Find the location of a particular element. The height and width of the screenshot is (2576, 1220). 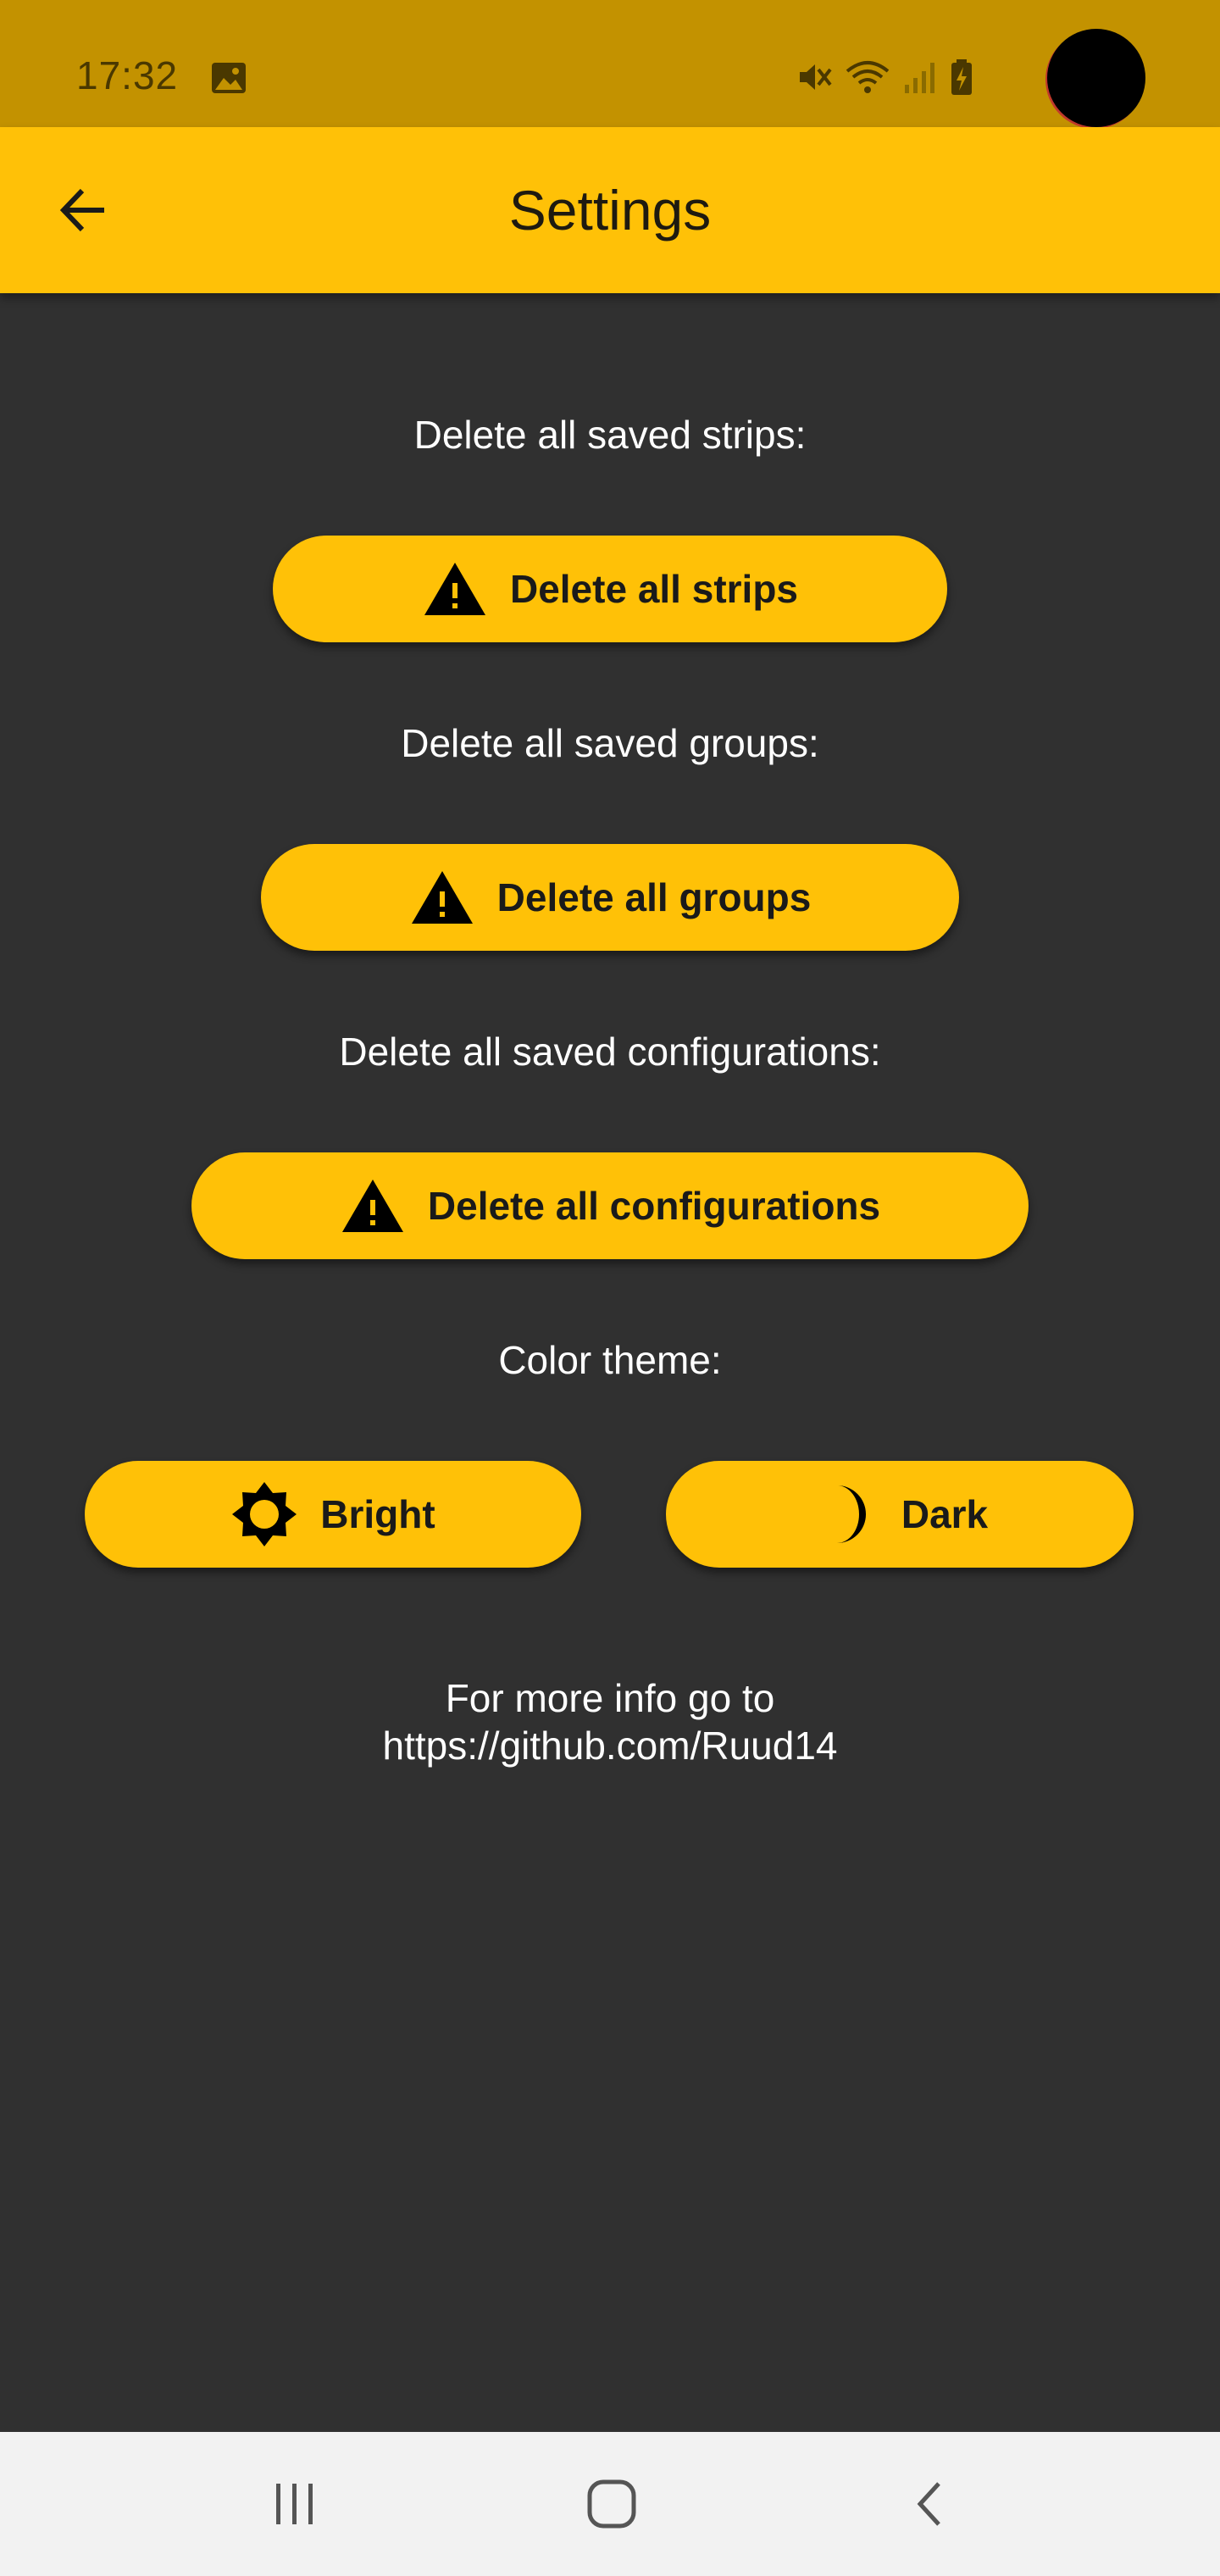

bright-theme-button: Bright is located at coordinates (333, 1514).